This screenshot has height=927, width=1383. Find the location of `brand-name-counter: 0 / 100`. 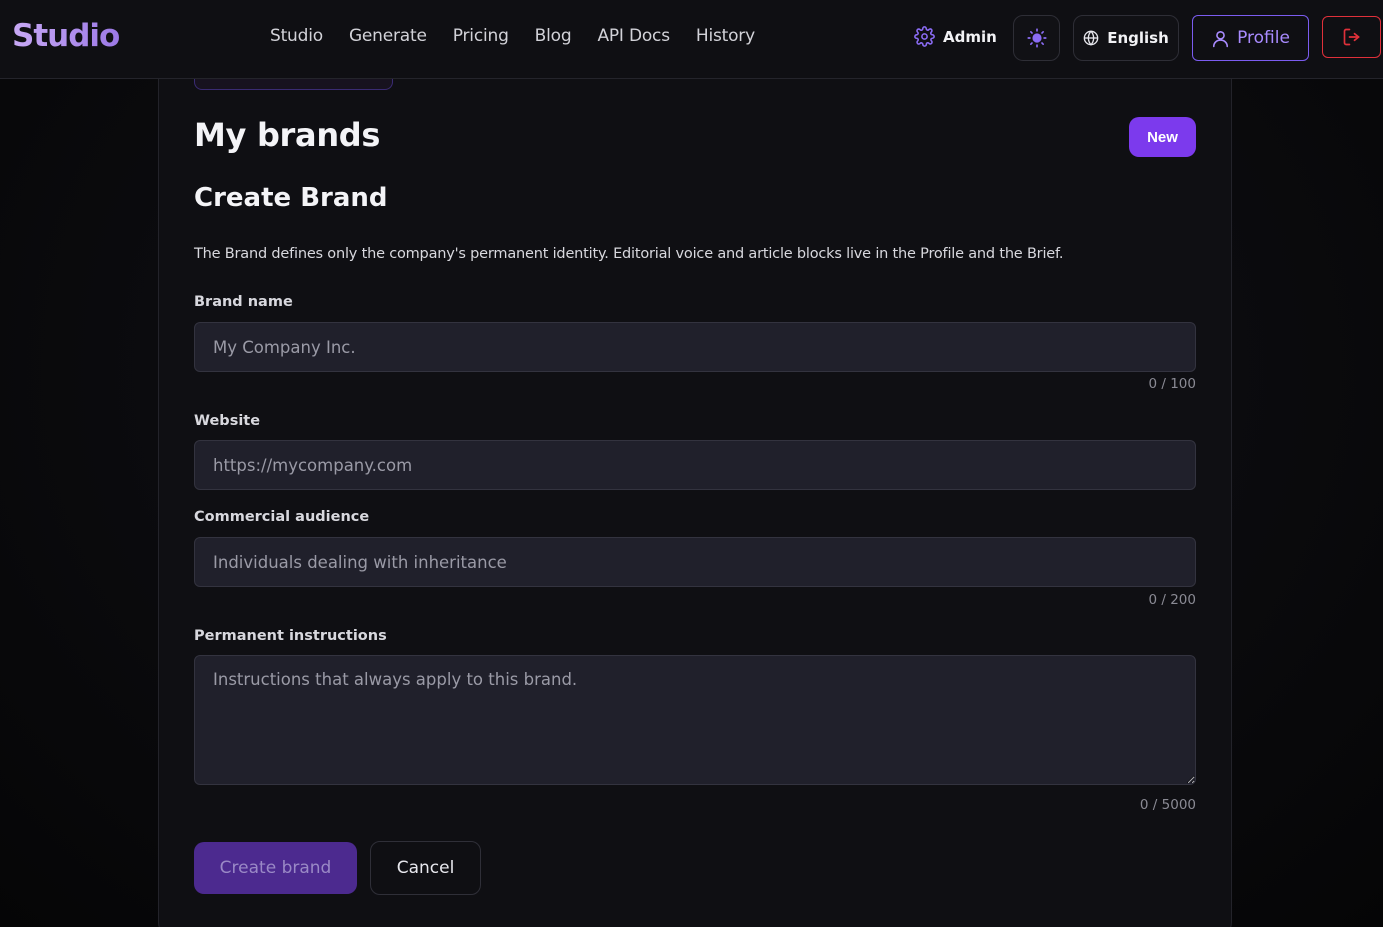

brand-name-counter: 0 / 100 is located at coordinates (1172, 384).